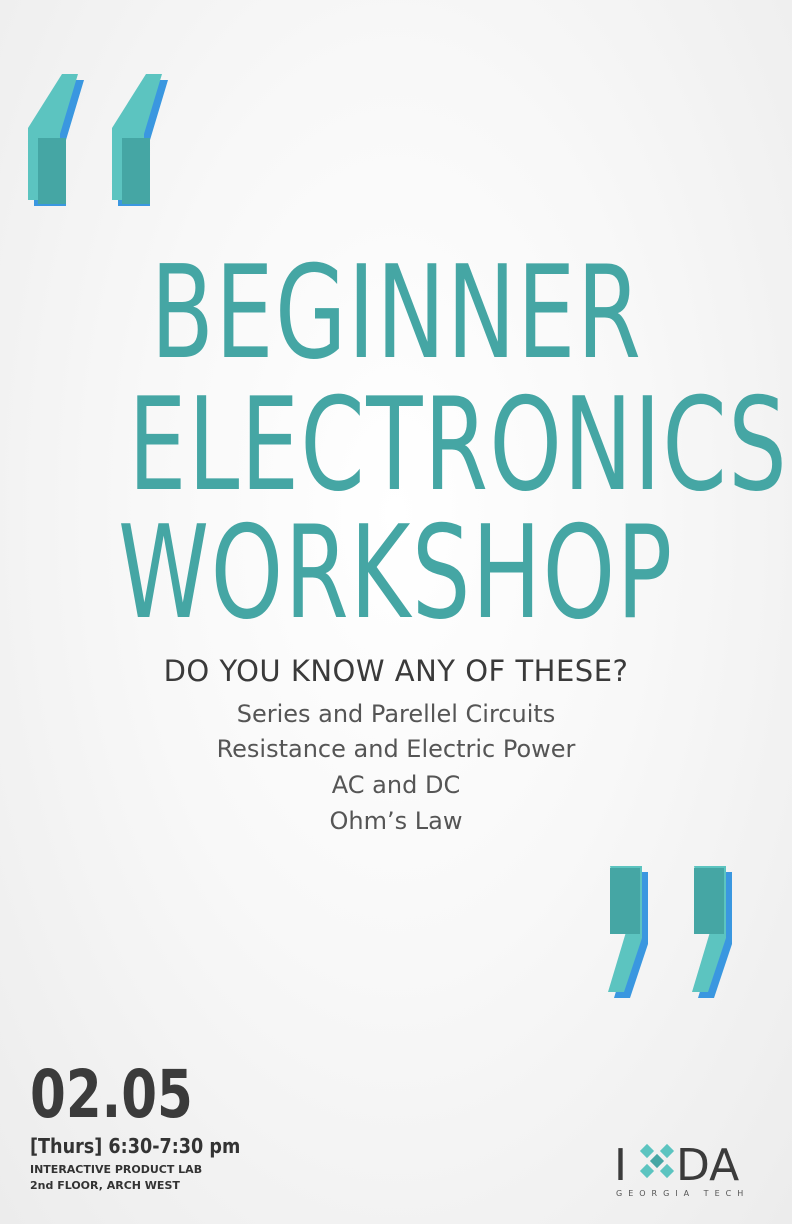 Image resolution: width=792 pixels, height=1224 pixels. Describe the element at coordinates (620, 1165) in the screenshot. I see `logo-letter-i: I` at that location.